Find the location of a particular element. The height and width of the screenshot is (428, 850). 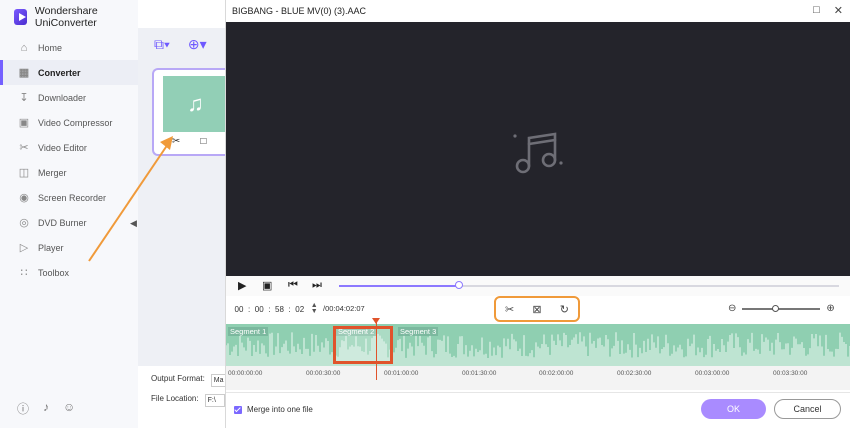

app-name: Wondershare UniConverter is located at coordinates (66, 17).